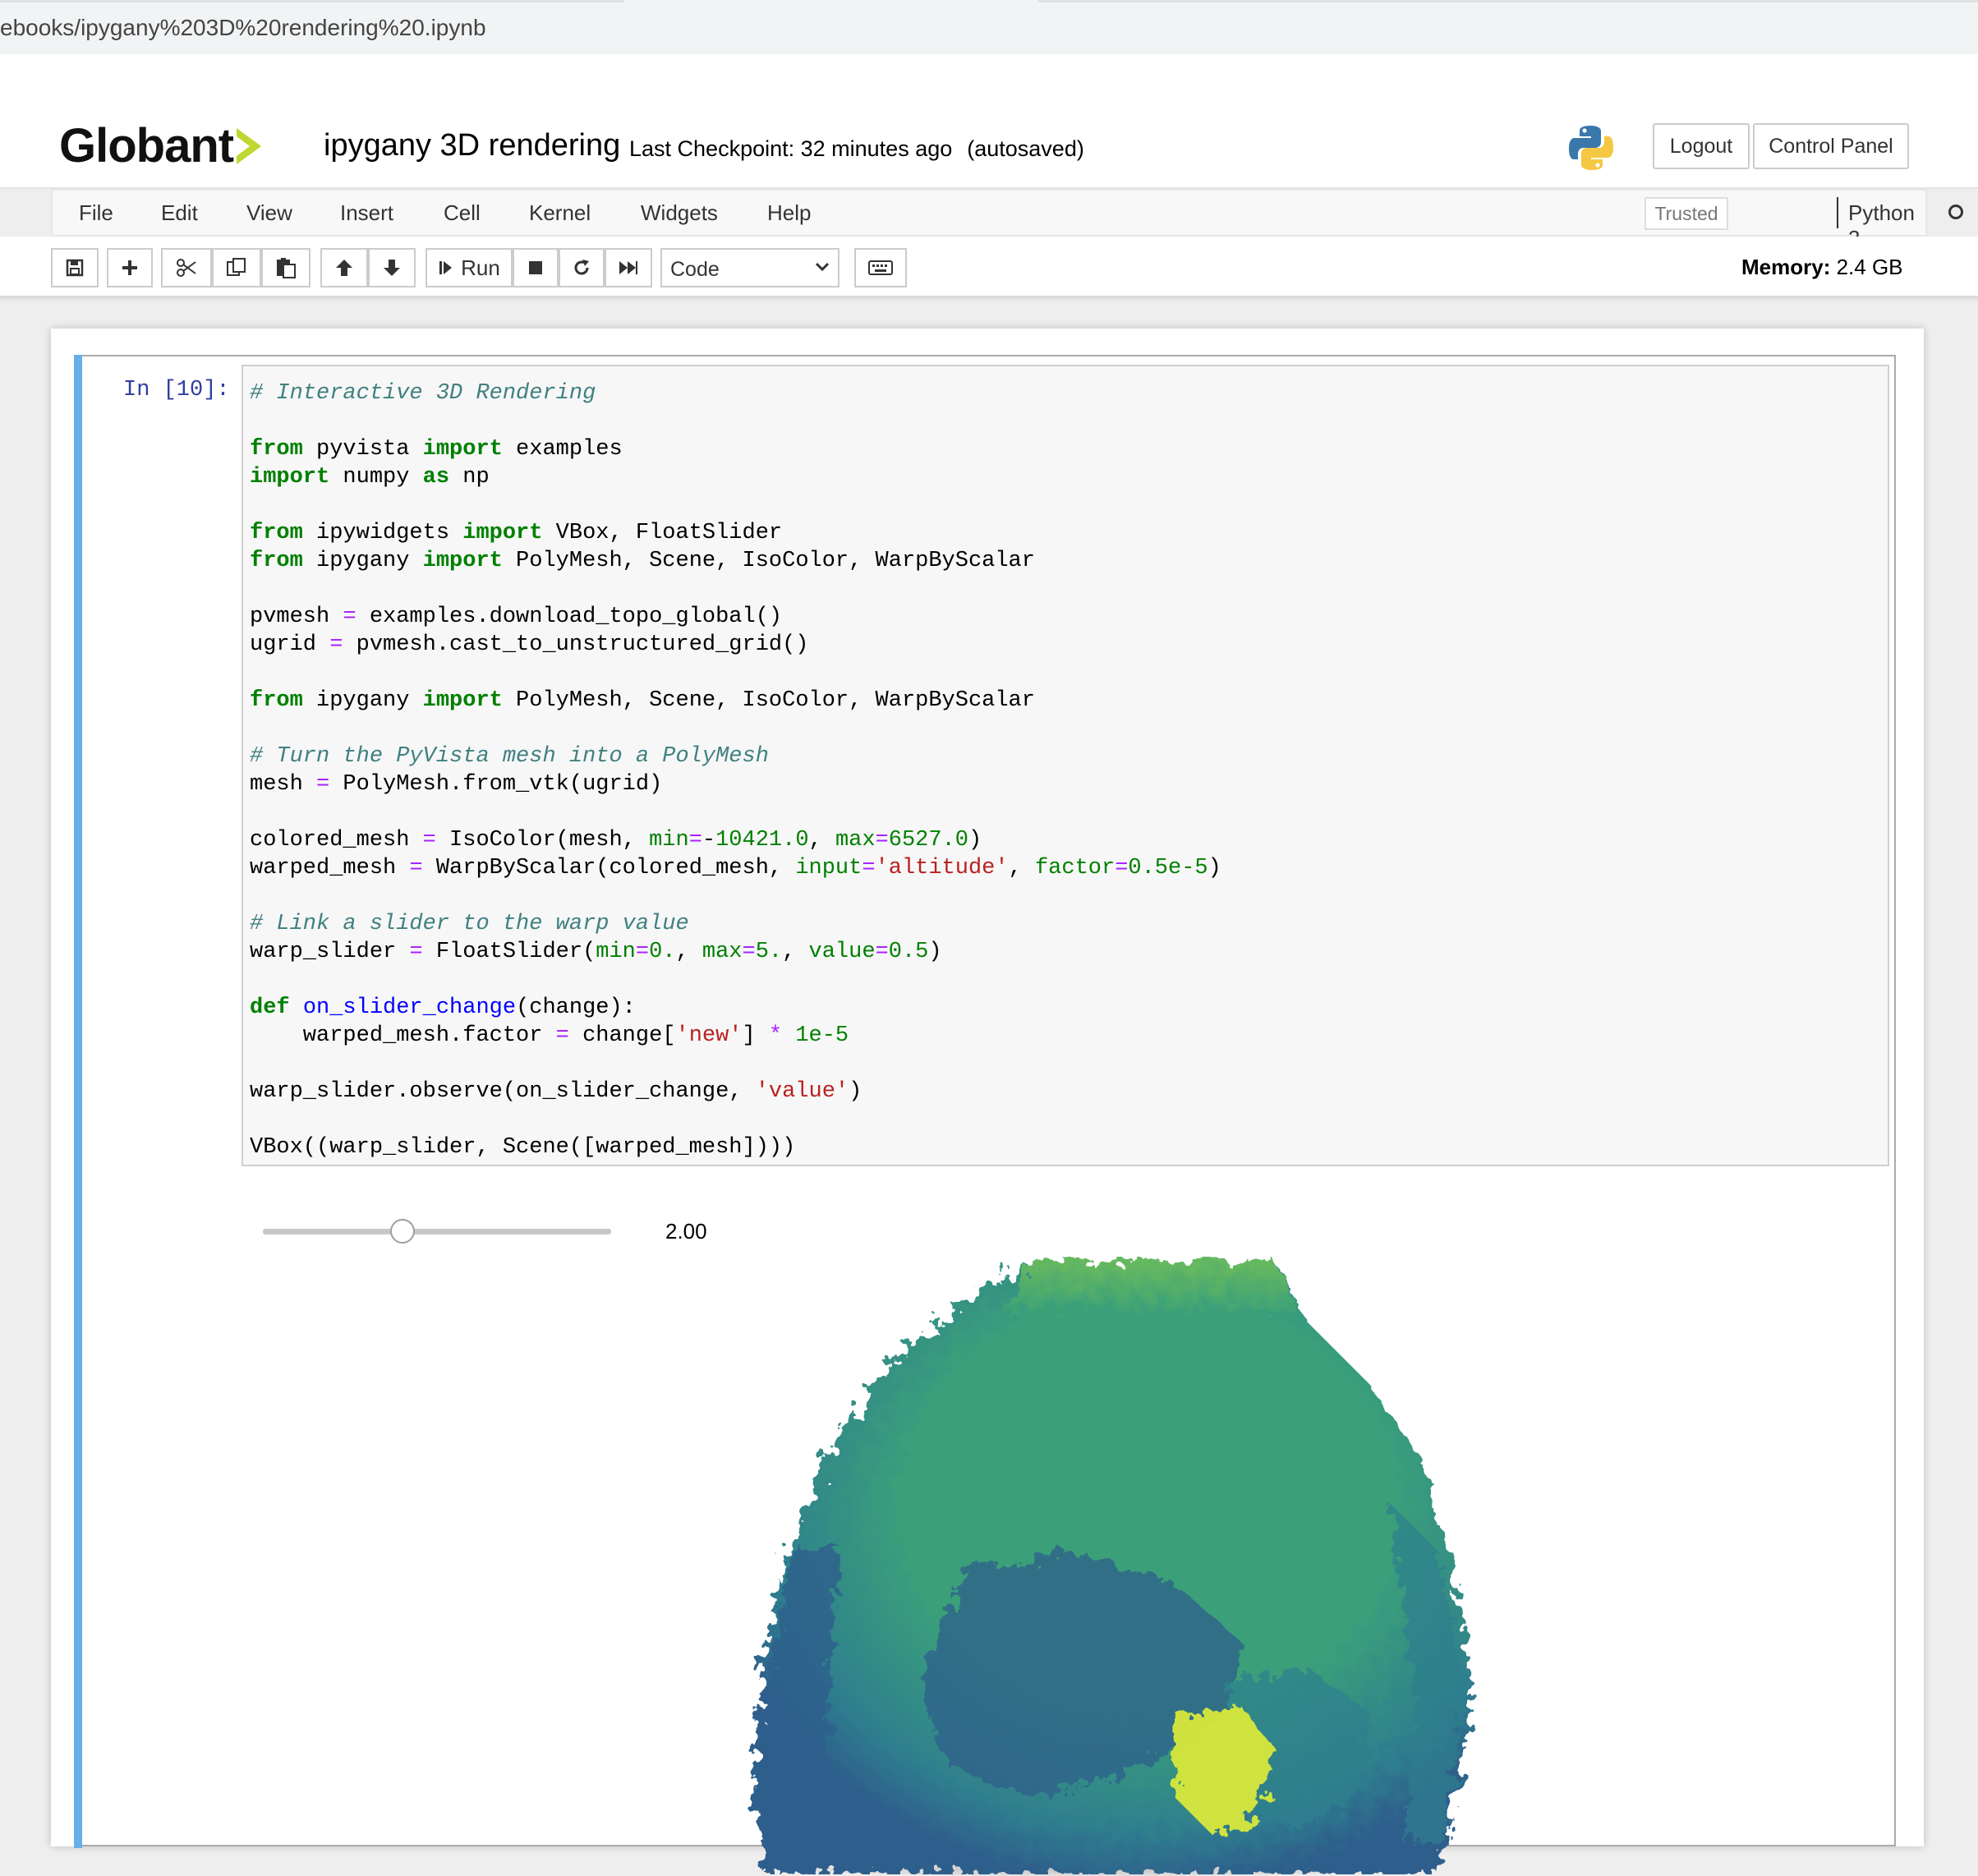 This screenshot has height=1876, width=1978. I want to click on toolbar-shadow, so click(989, 299).